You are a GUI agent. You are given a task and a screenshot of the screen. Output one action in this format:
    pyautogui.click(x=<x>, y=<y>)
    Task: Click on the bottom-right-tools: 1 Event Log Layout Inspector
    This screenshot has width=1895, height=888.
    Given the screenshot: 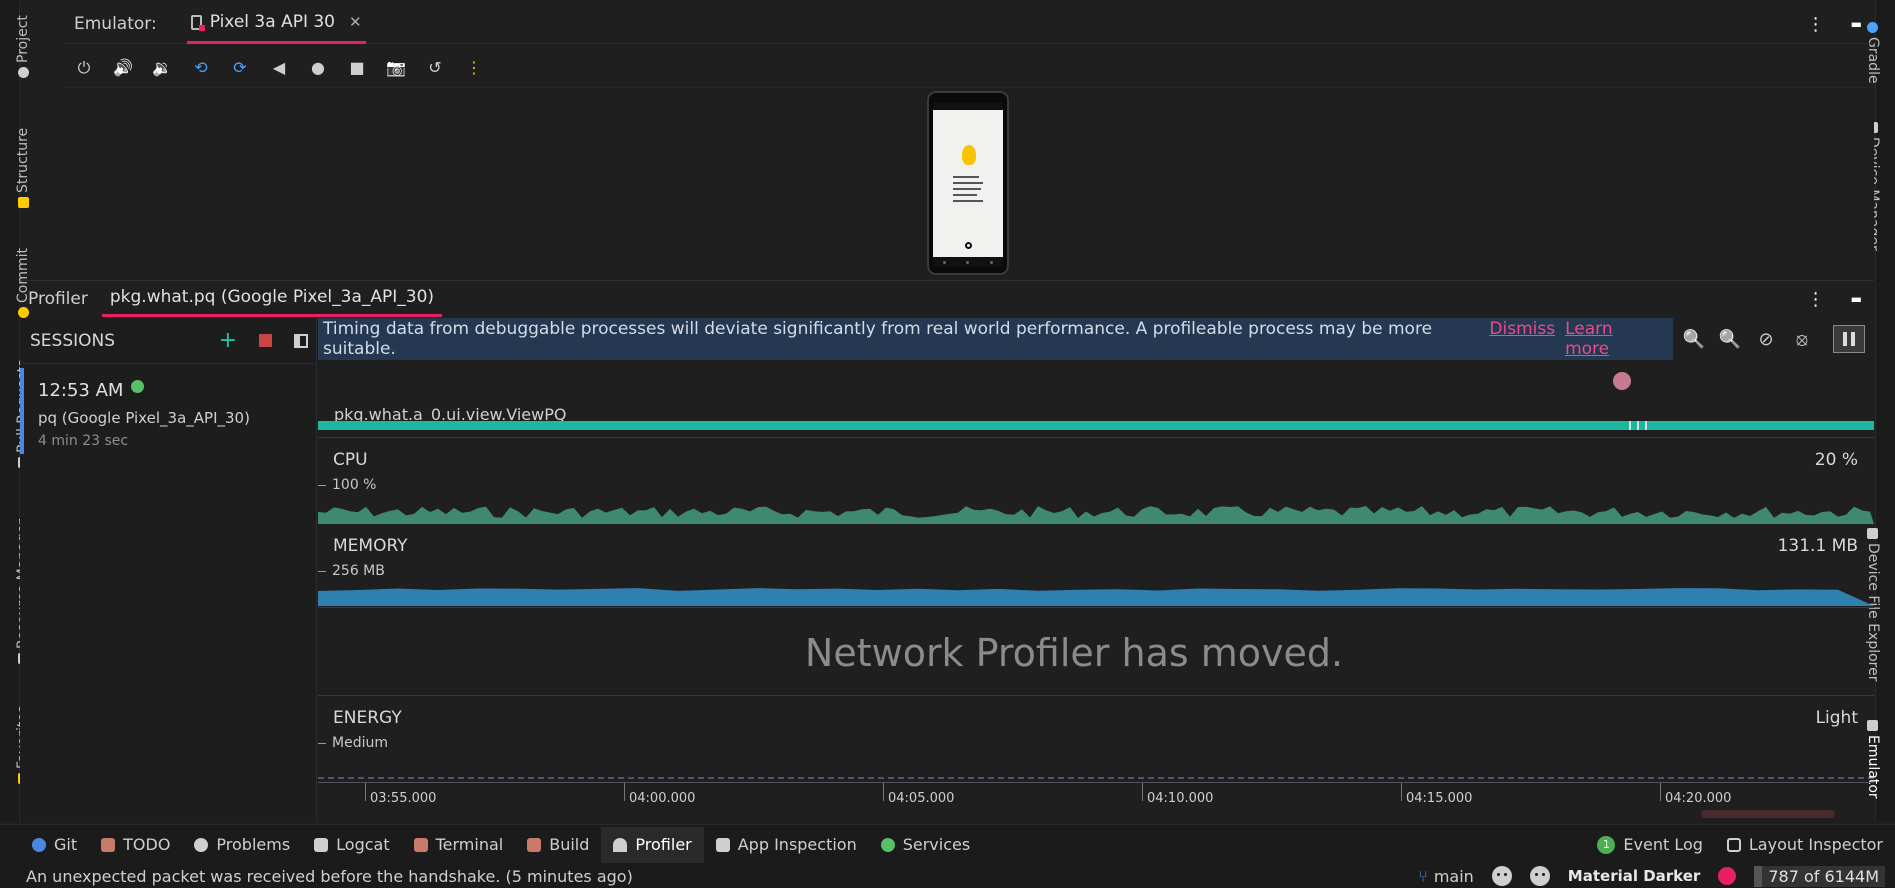 What is the action you would take?
    pyautogui.click(x=1740, y=845)
    